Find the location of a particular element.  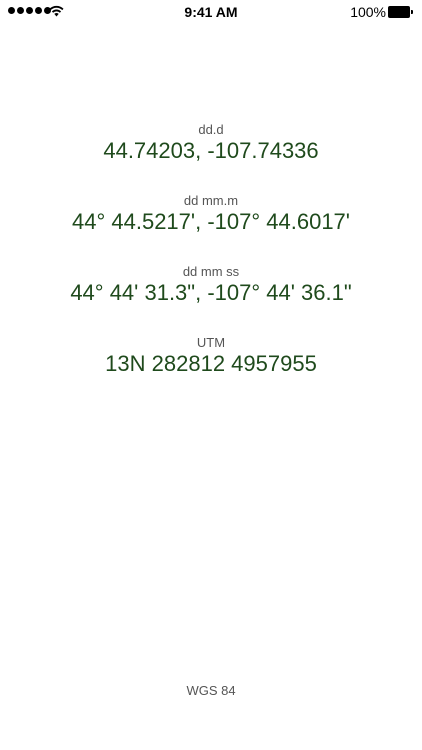

coordinate-utm: UTM 13N 282812 4957955 is located at coordinates (211, 356).